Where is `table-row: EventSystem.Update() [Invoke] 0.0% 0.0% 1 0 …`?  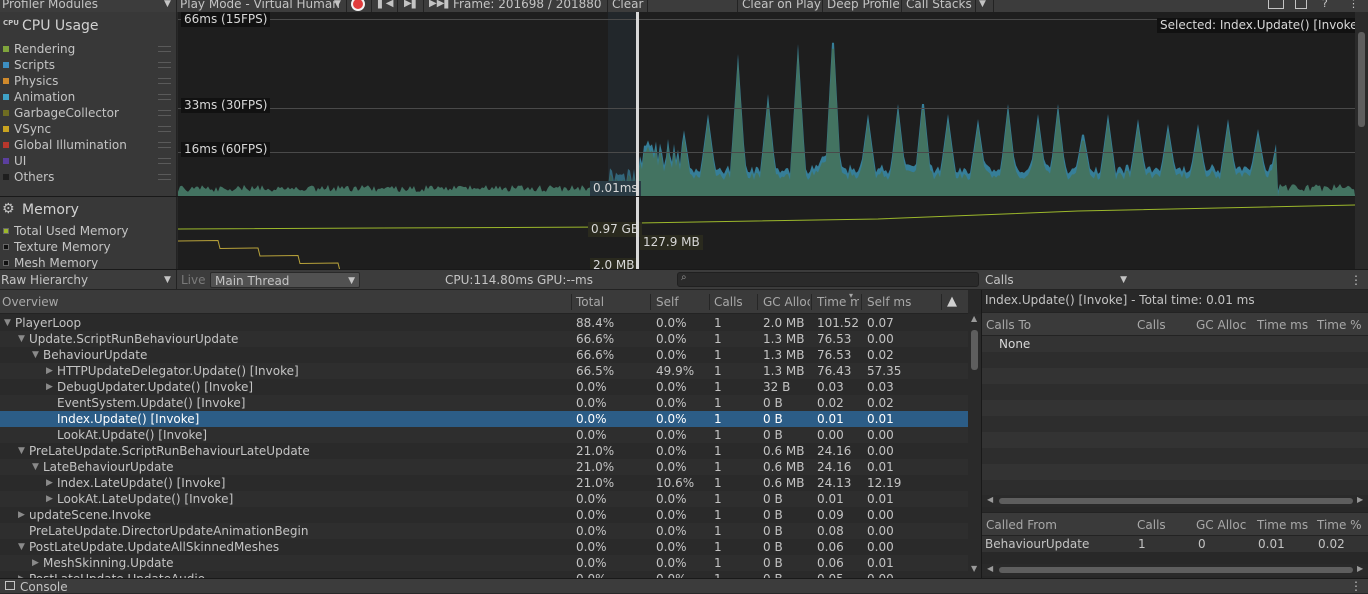 table-row: EventSystem.Update() [Invoke] 0.0% 0.0% 1 0 … is located at coordinates (484, 403).